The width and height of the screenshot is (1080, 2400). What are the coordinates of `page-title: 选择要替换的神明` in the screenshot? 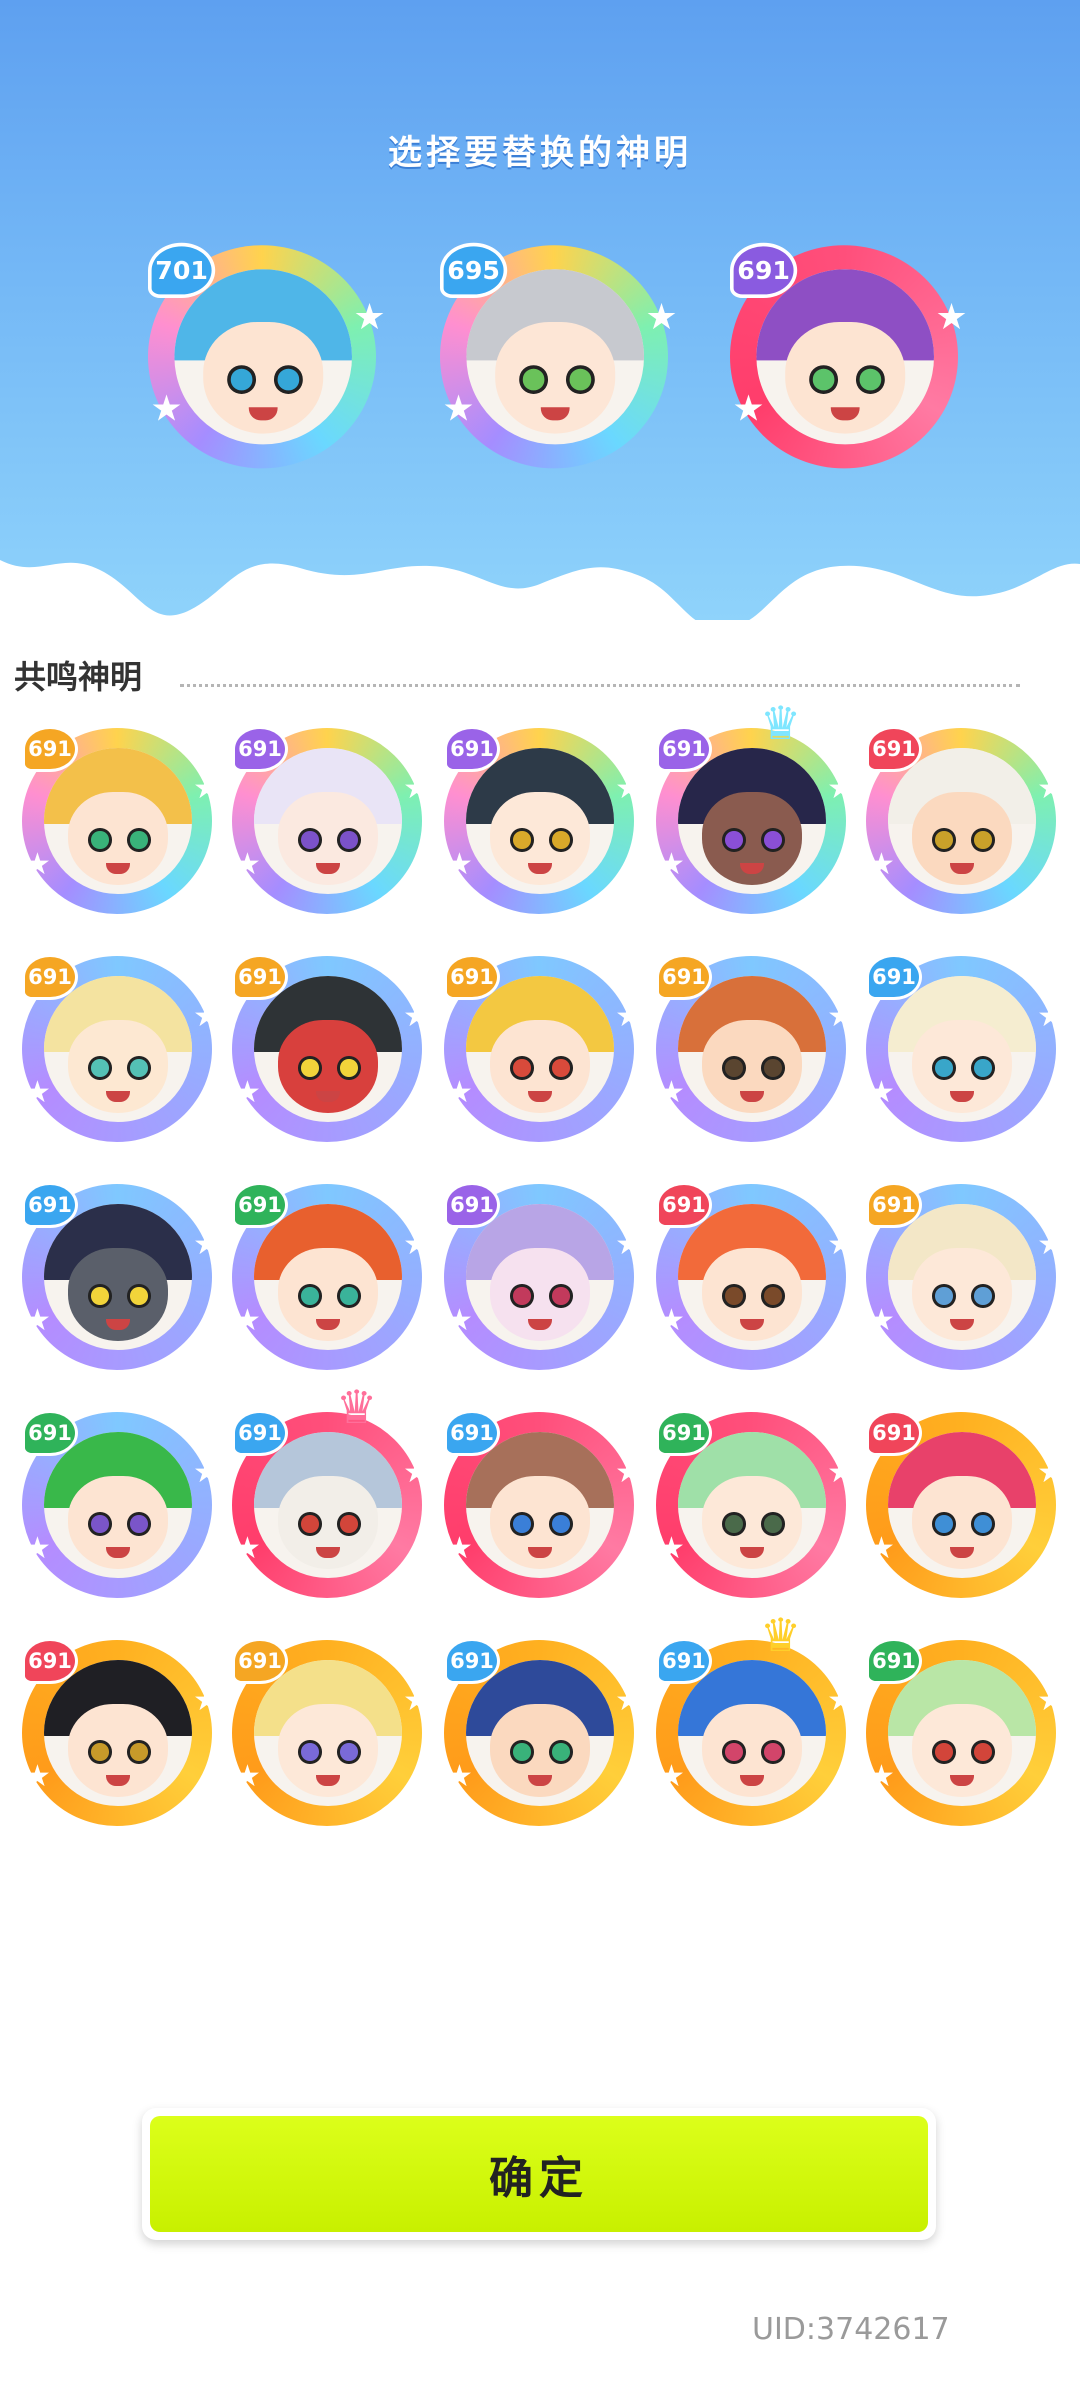 It's located at (540, 153).